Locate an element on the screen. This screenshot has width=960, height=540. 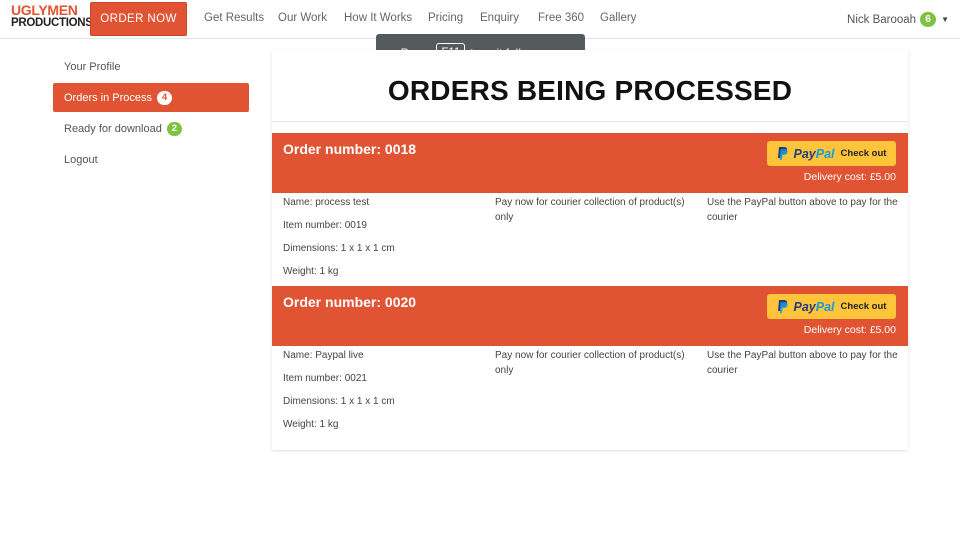
nav-link-pricing: Pricing is located at coordinates (445, 18).